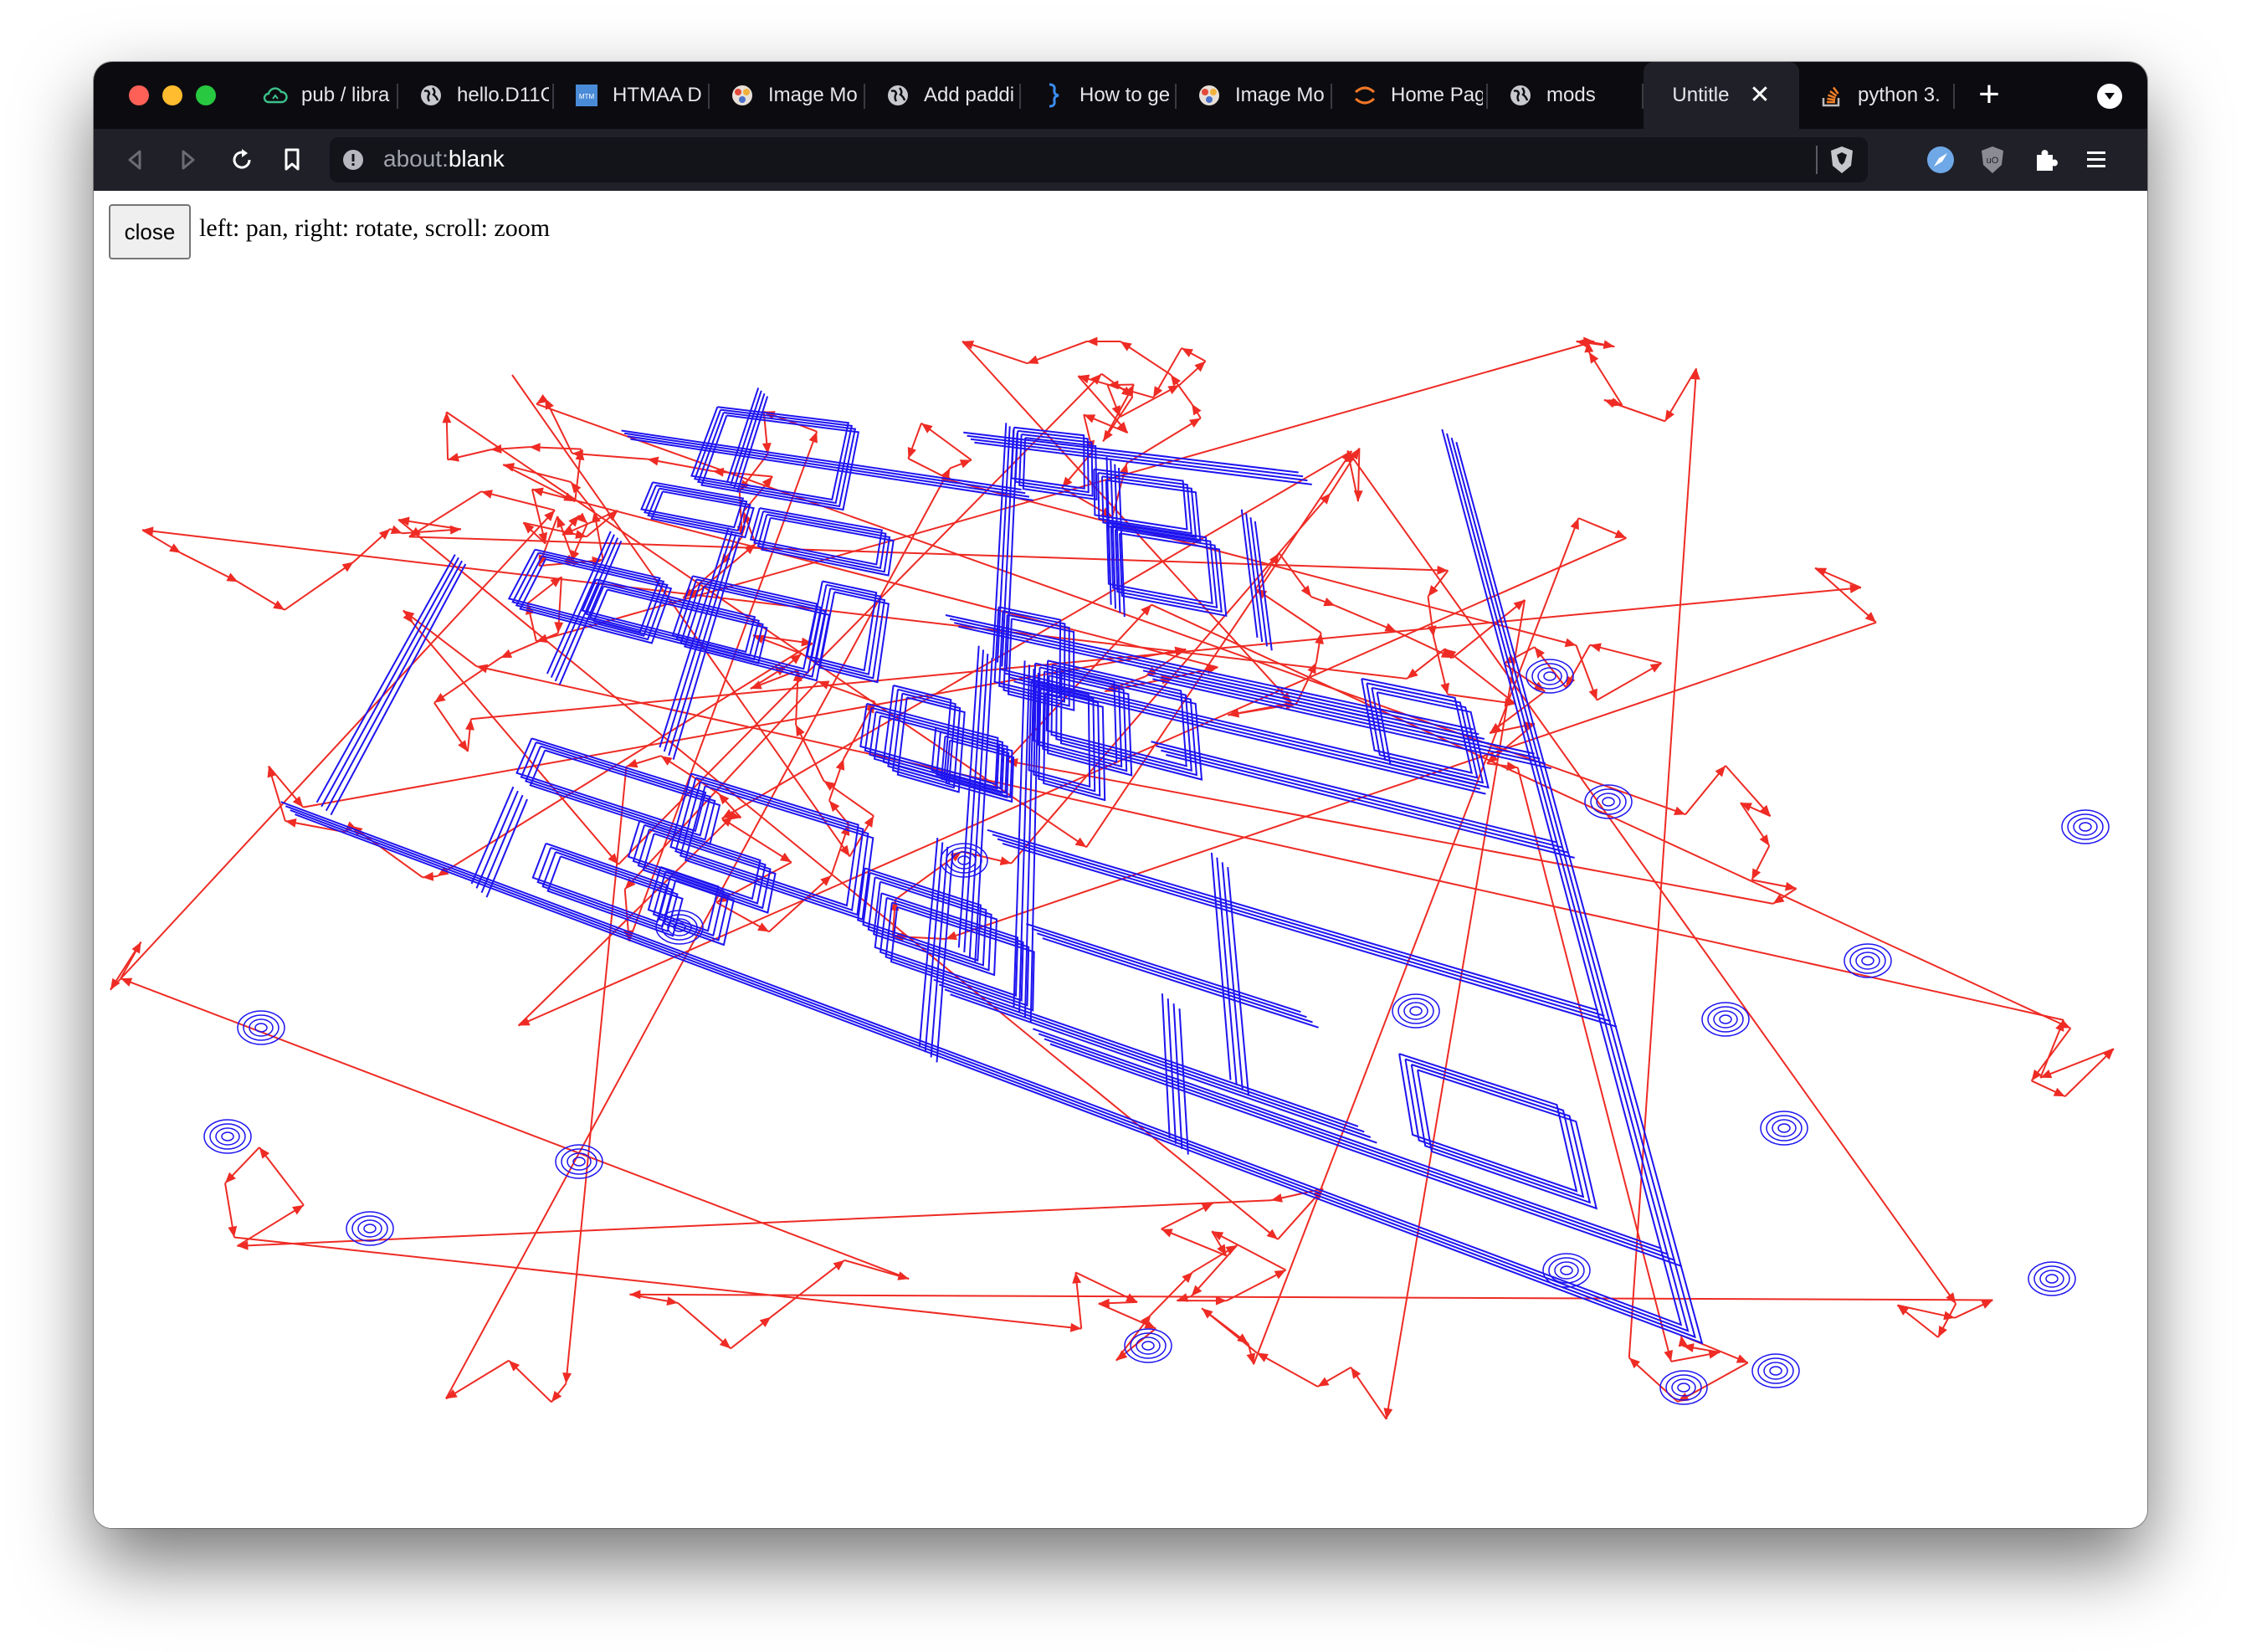  Describe the element at coordinates (587, 96) in the screenshot. I see `svg-text: MTM` at that location.